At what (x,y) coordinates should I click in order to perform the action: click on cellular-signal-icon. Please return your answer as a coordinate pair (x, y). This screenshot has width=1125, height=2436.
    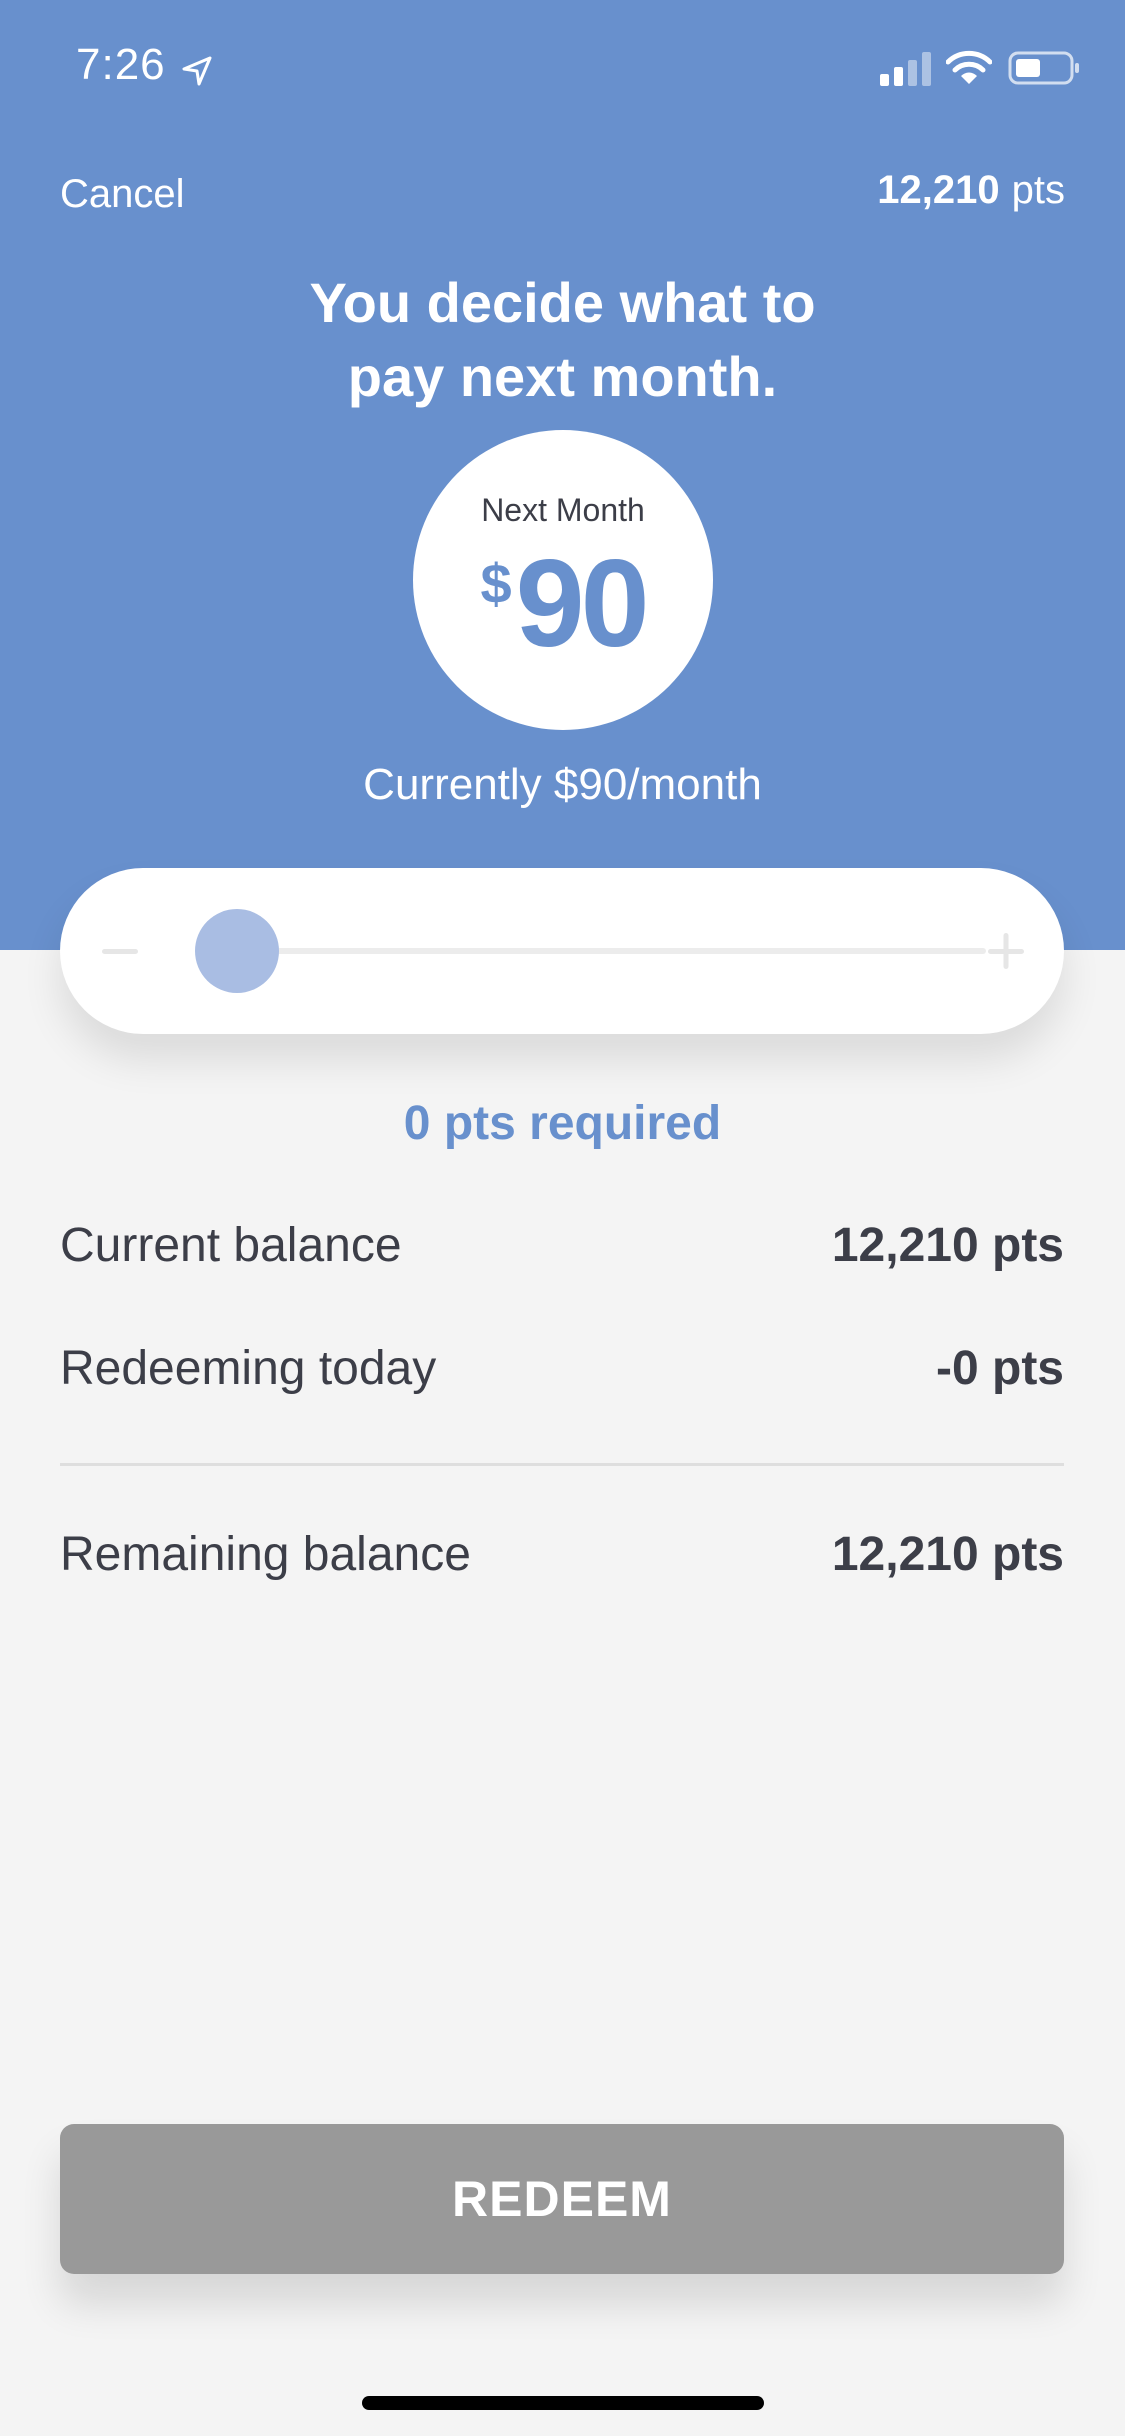
    Looking at the image, I should click on (905, 69).